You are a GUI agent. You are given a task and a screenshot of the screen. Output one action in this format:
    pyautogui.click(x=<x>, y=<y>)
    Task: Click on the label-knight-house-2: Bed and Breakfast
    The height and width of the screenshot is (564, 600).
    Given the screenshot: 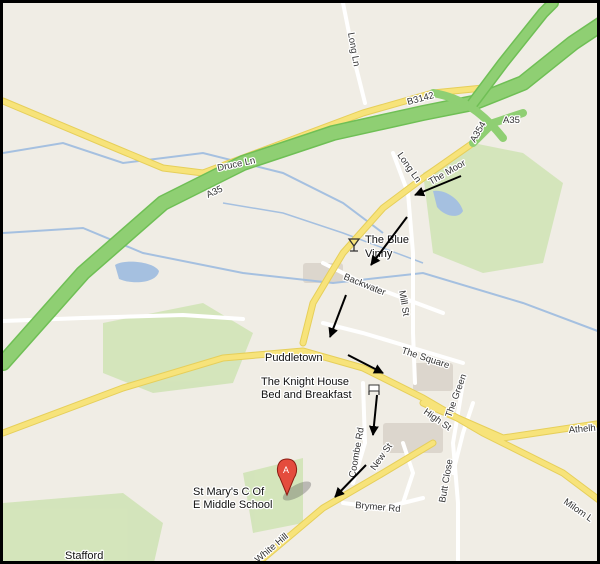 What is the action you would take?
    pyautogui.click(x=306, y=395)
    